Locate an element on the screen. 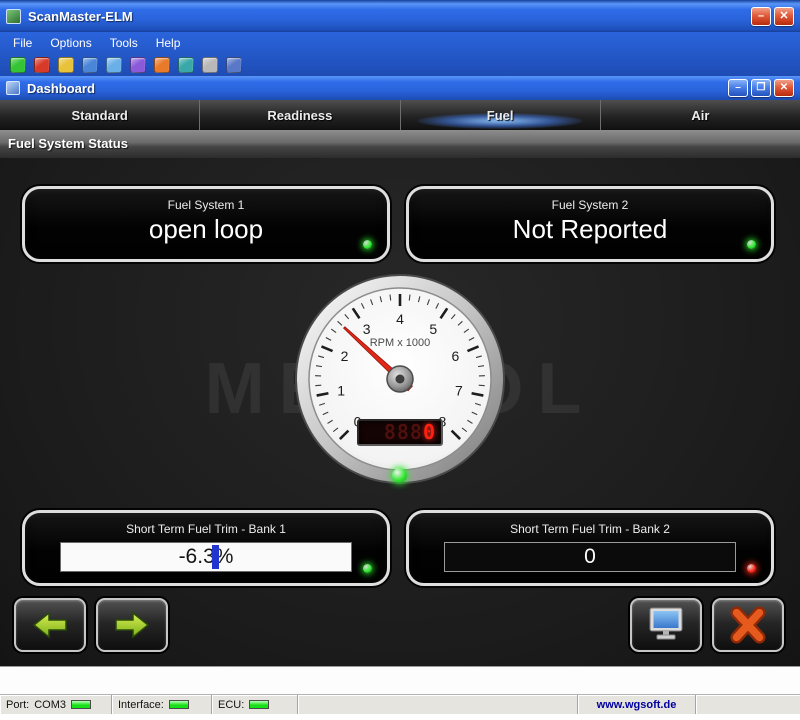  digital-value: 0 is located at coordinates (429, 432).